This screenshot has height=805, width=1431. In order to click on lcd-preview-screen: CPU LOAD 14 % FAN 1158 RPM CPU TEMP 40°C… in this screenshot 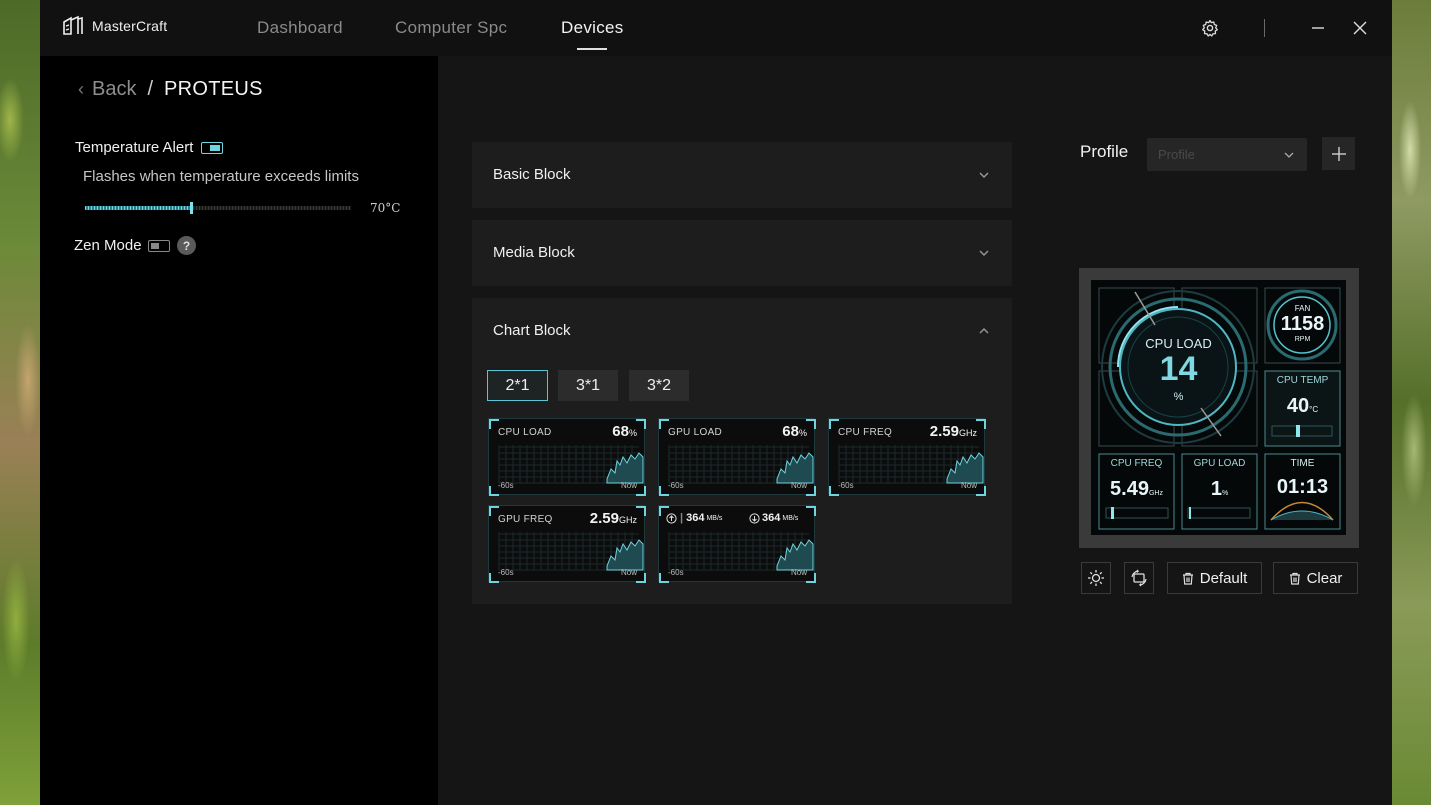, I will do `click(1218, 407)`.